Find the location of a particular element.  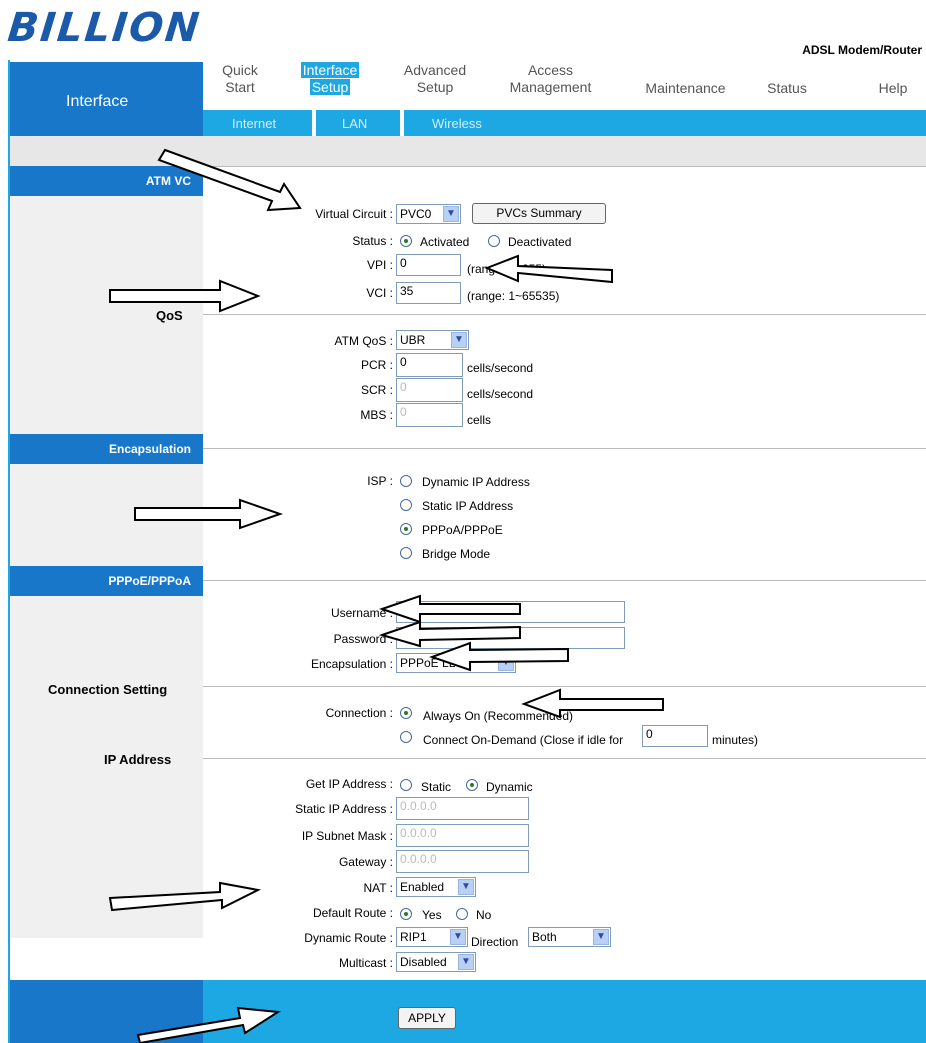

isp-static-radio is located at coordinates (406, 505).